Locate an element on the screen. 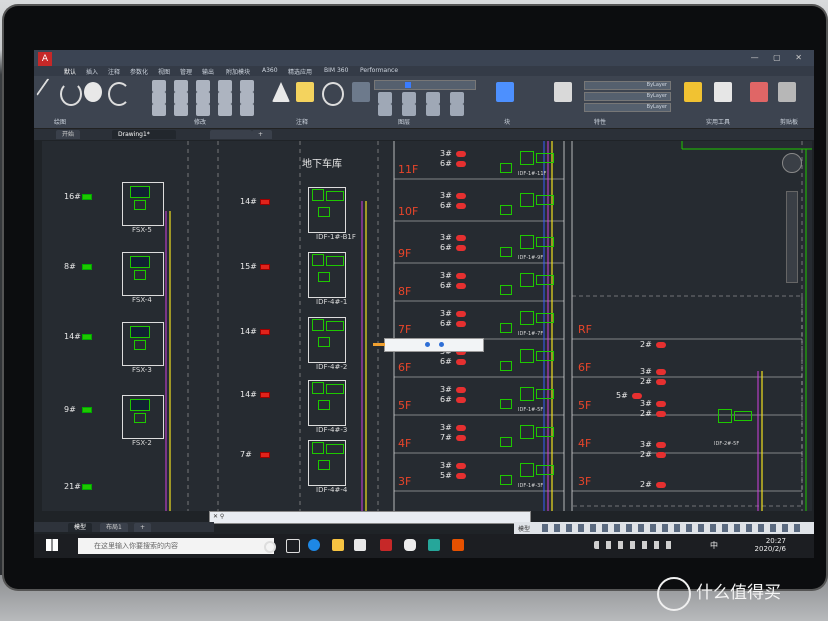  text-tool-icon is located at coordinates (281, 92).